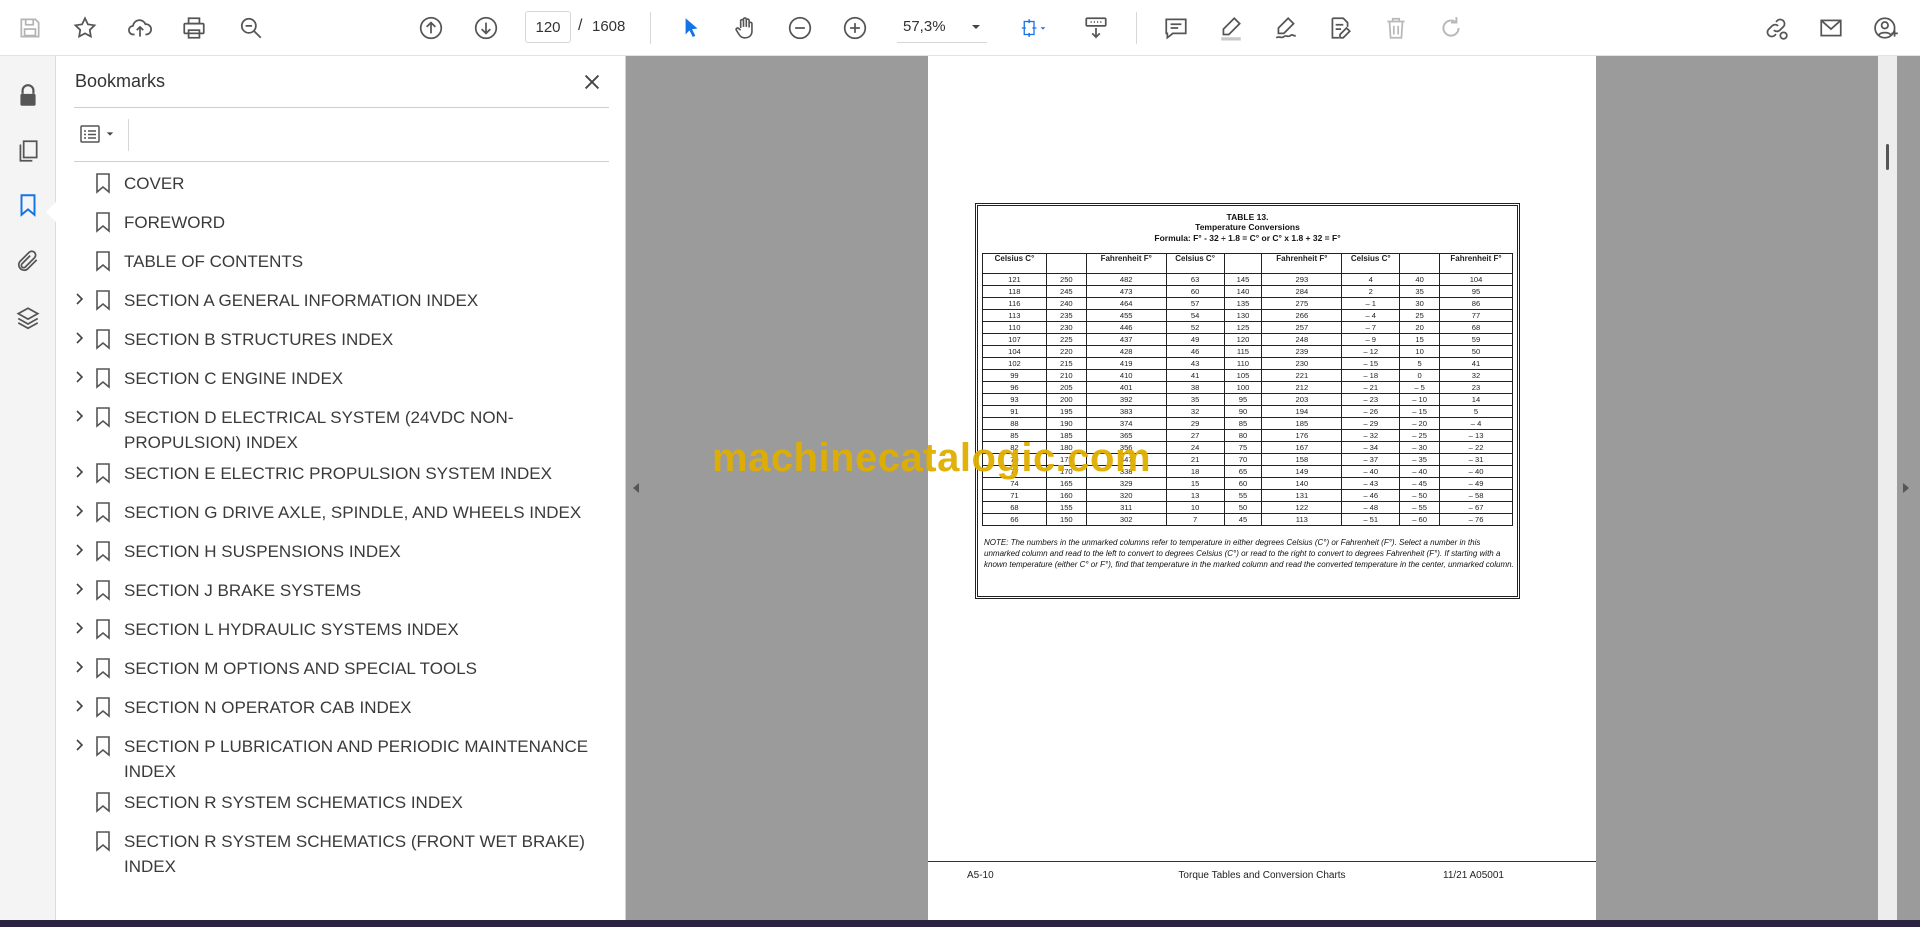 The image size is (1920, 927). I want to click on zoom-level-dropdown: 57,3%, so click(942, 27).